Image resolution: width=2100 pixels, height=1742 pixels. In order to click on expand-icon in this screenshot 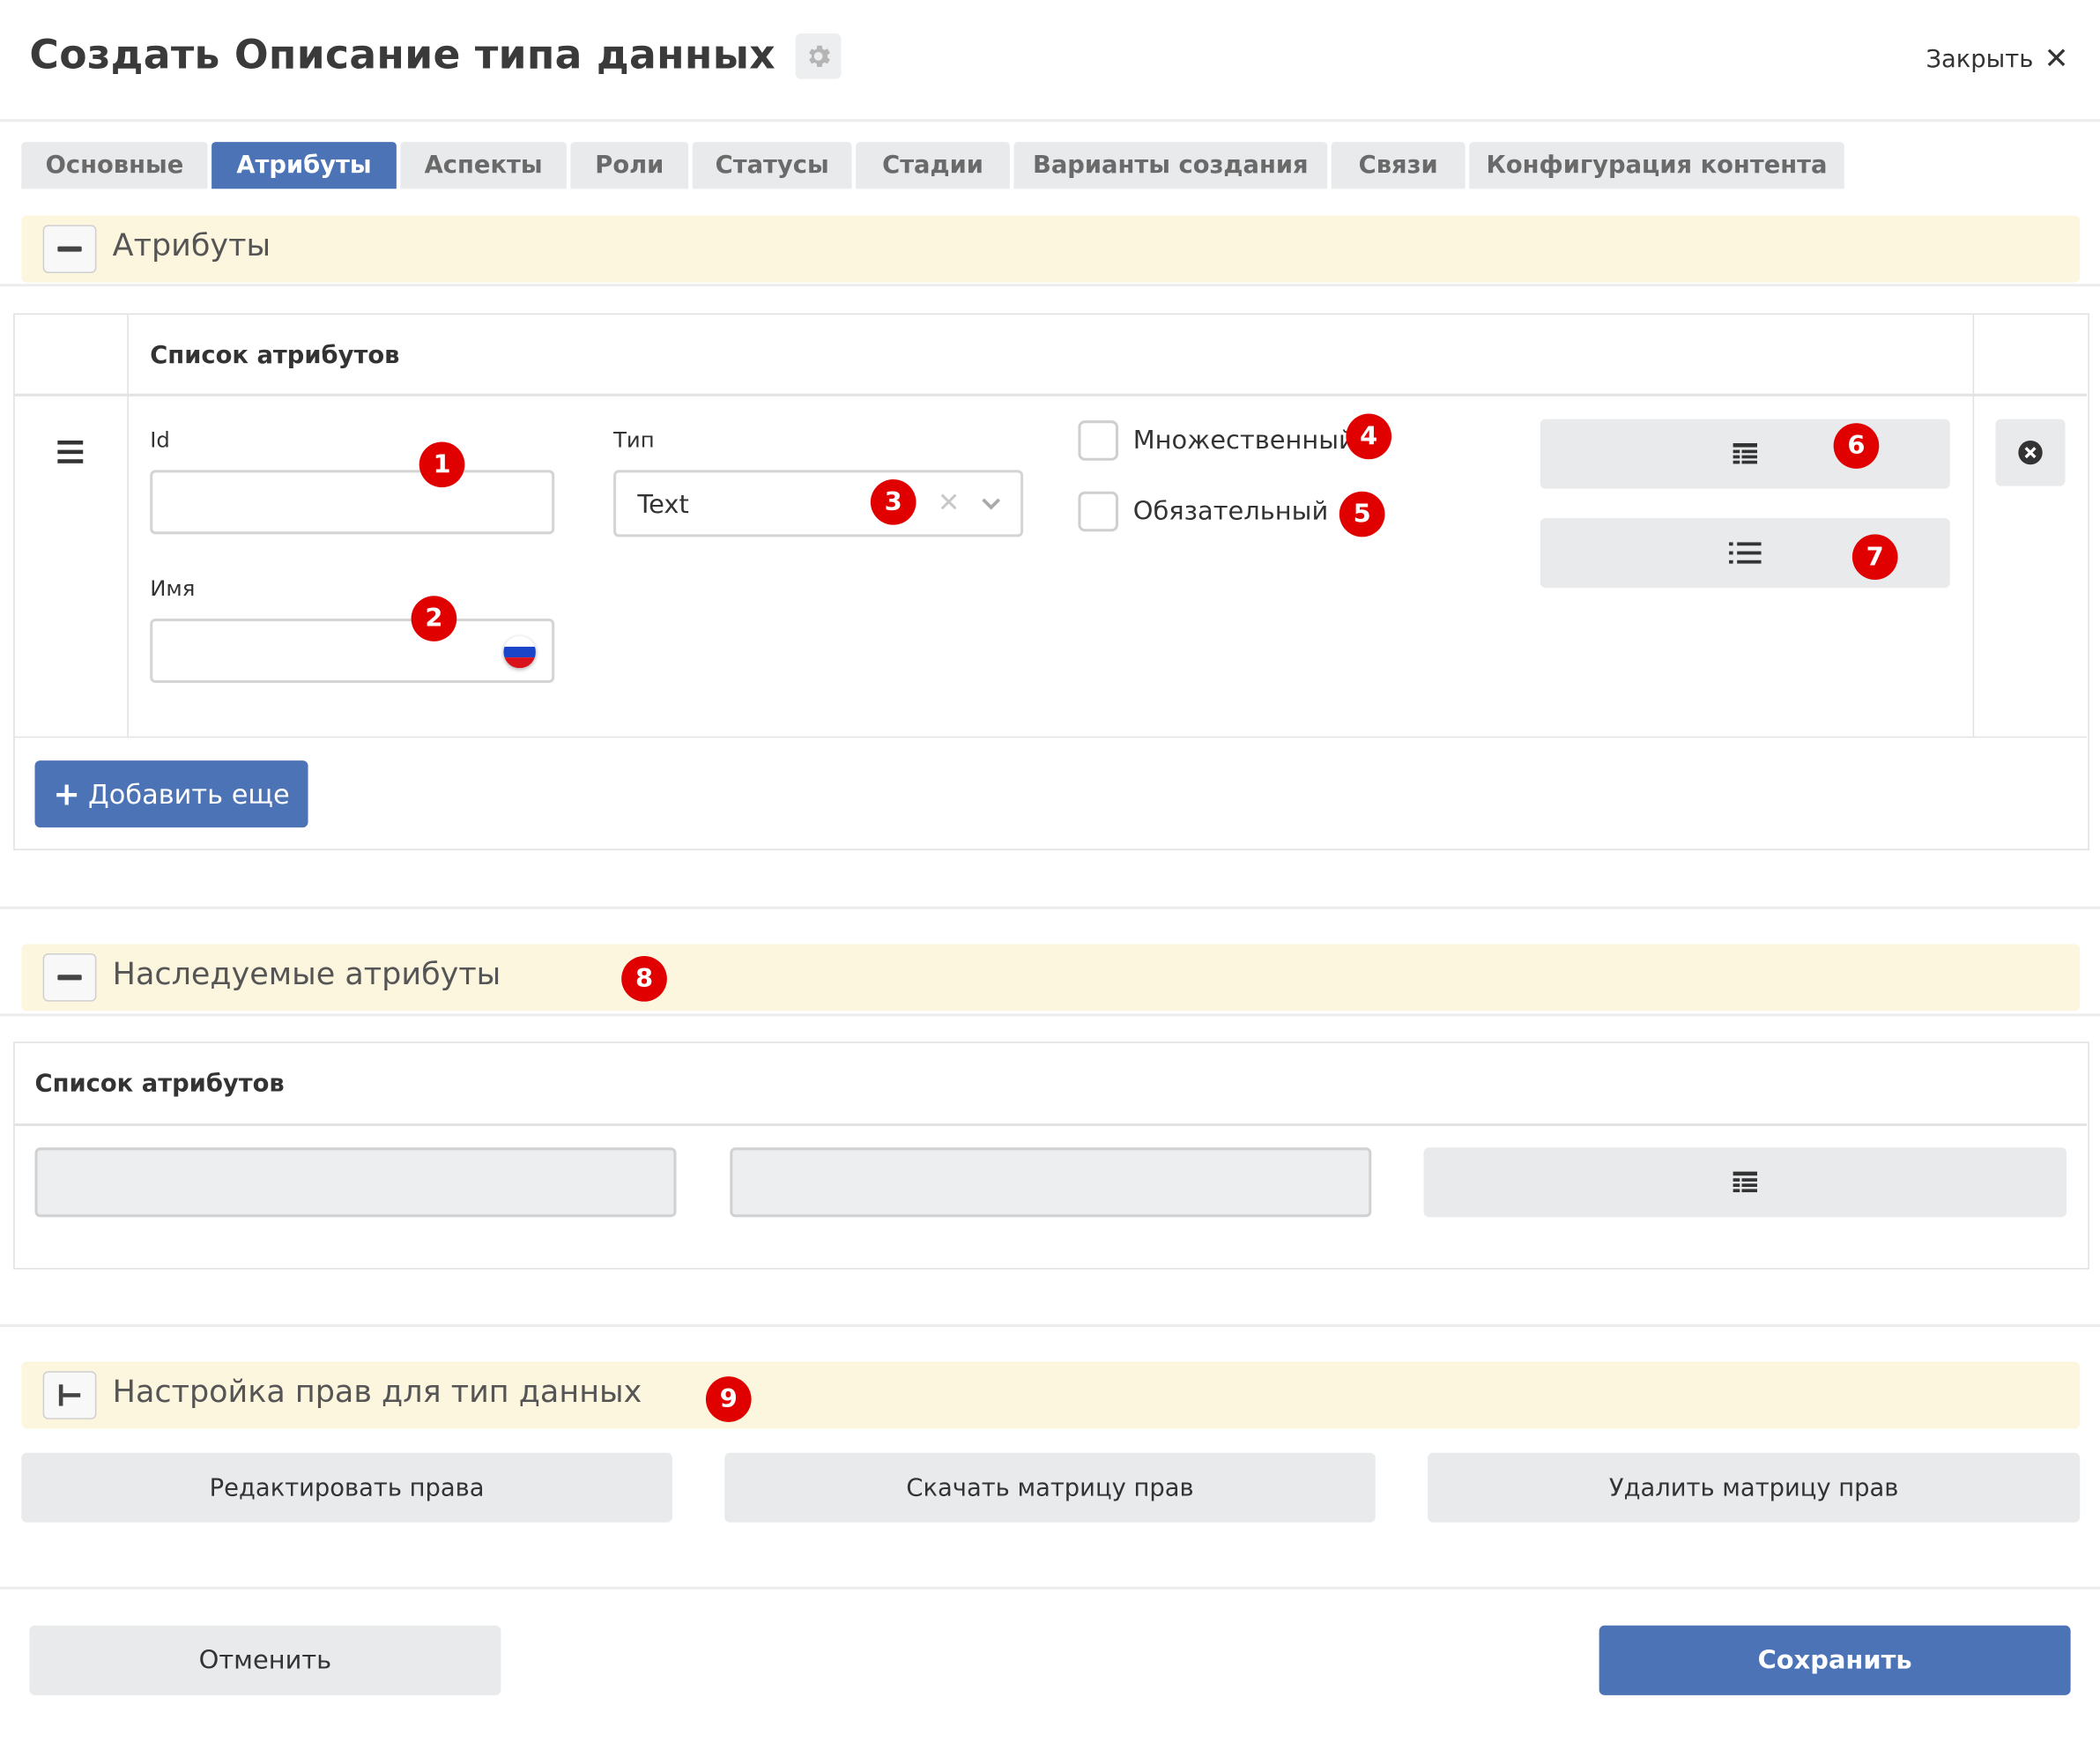, I will do `click(70, 1395)`.